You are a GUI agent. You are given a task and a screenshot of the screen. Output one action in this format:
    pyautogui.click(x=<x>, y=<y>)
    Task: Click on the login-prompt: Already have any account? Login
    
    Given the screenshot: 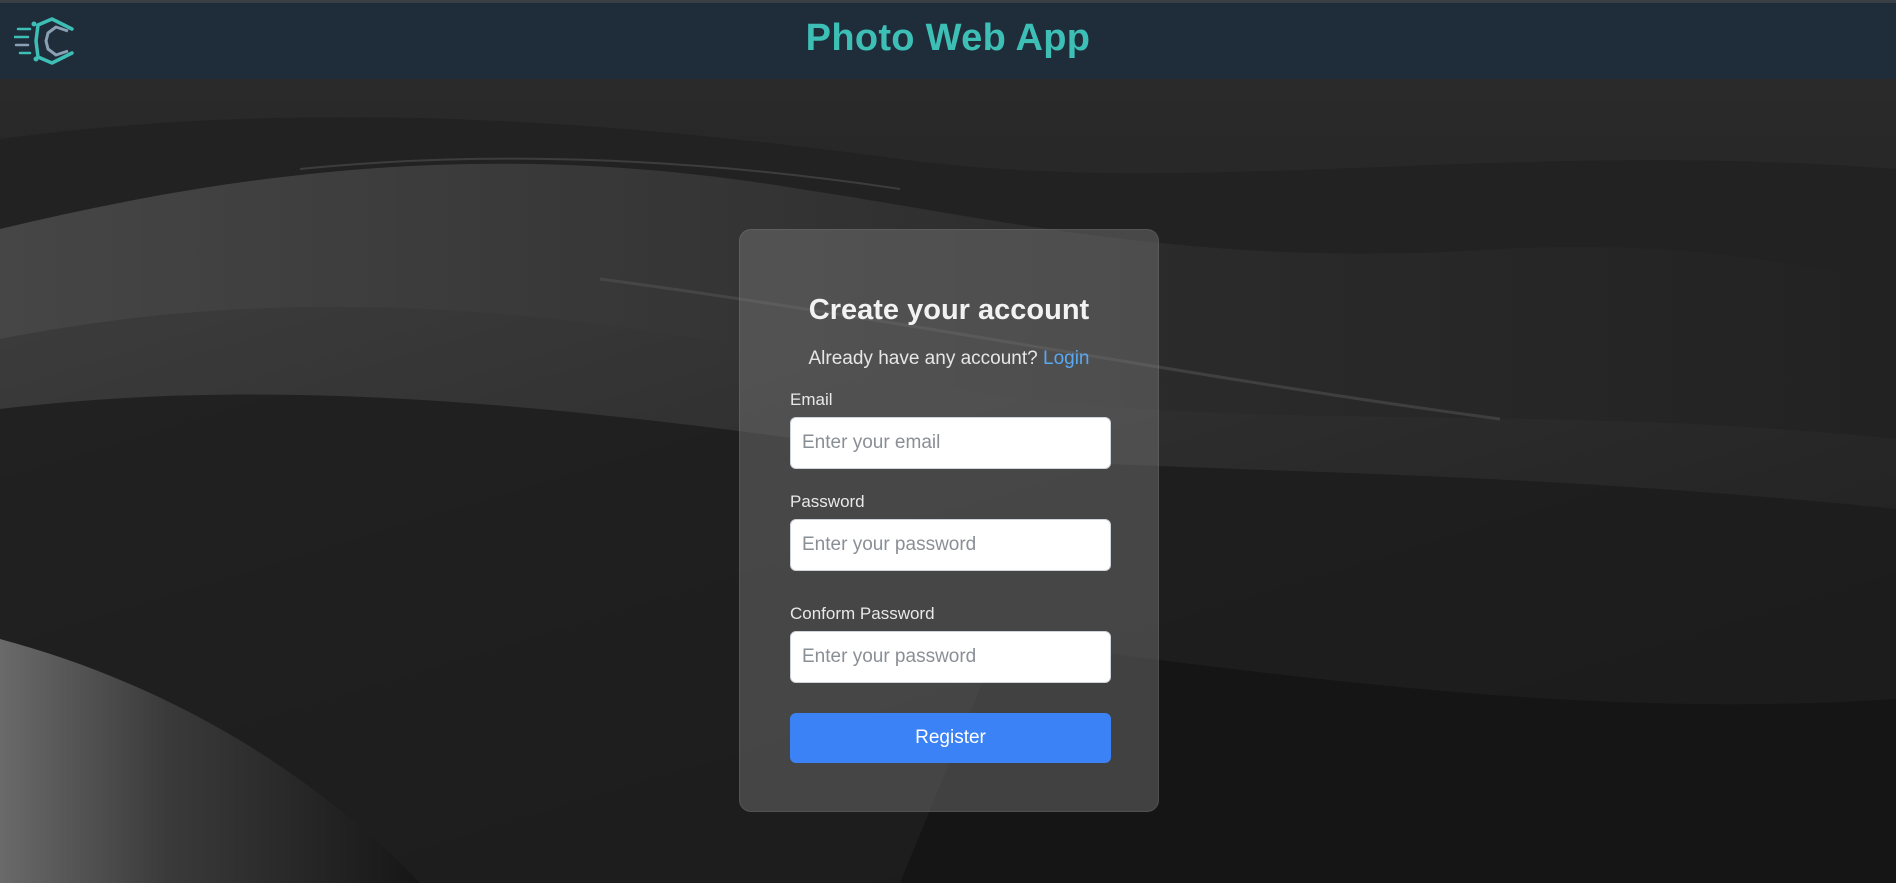 What is the action you would take?
    pyautogui.click(x=949, y=359)
    